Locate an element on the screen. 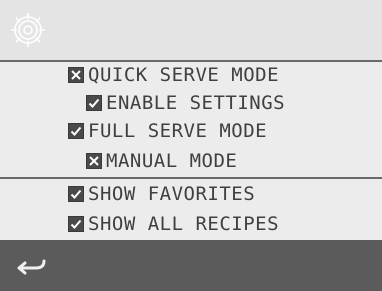 Image resolution: width=382 pixels, height=291 pixels. back-arrow-icon is located at coordinates (30, 266).